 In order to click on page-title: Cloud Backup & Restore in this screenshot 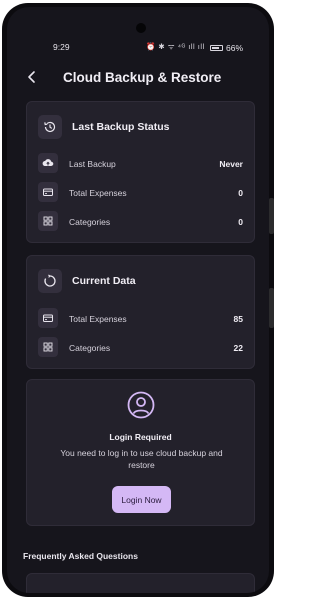, I will do `click(142, 77)`.